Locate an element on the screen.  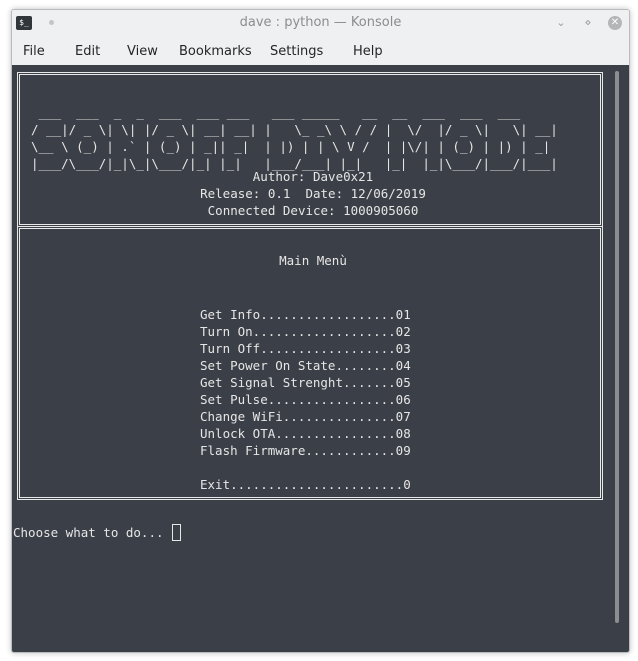
menu-bookmarks: Bookmarks is located at coordinates (215, 51).